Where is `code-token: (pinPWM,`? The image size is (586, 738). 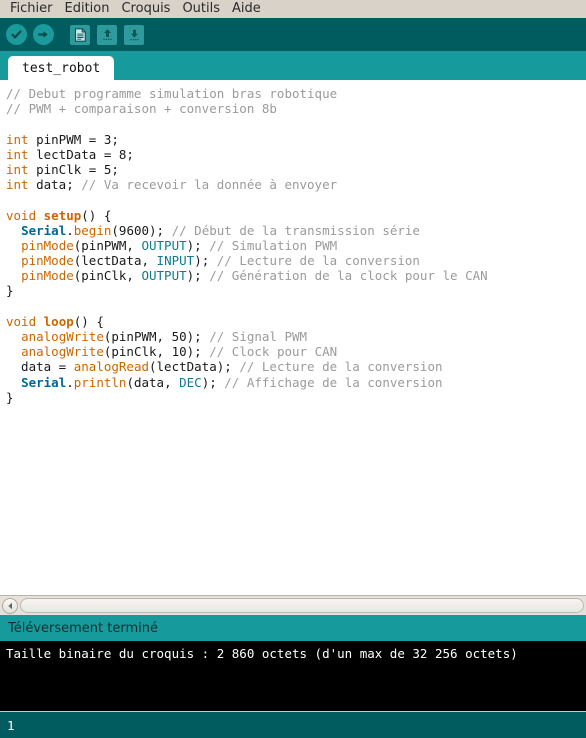
code-token: (pinPWM, is located at coordinates (107, 245).